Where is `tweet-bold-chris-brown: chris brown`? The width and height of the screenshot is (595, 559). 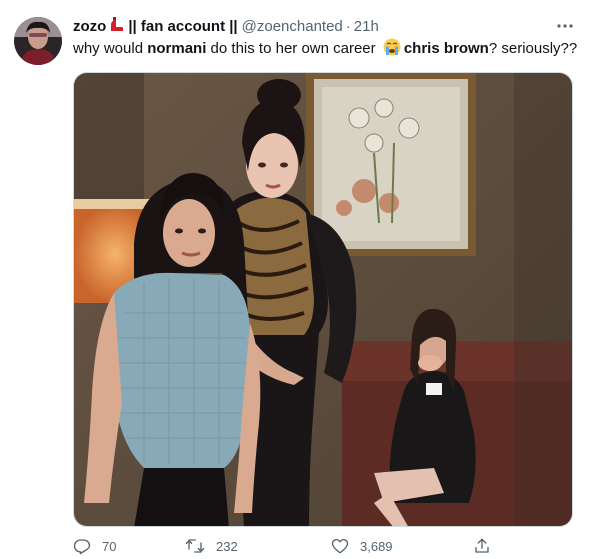 tweet-bold-chris-brown: chris brown is located at coordinates (446, 48).